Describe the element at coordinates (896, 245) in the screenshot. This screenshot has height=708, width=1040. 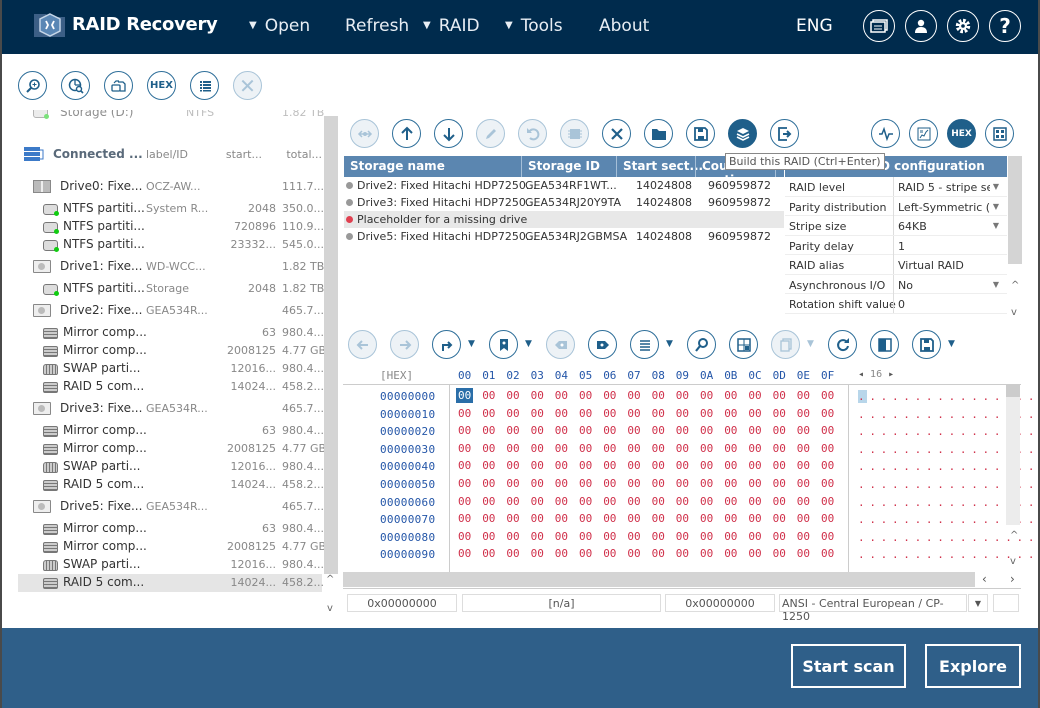
I see `config-row: Parity delay 1` at that location.